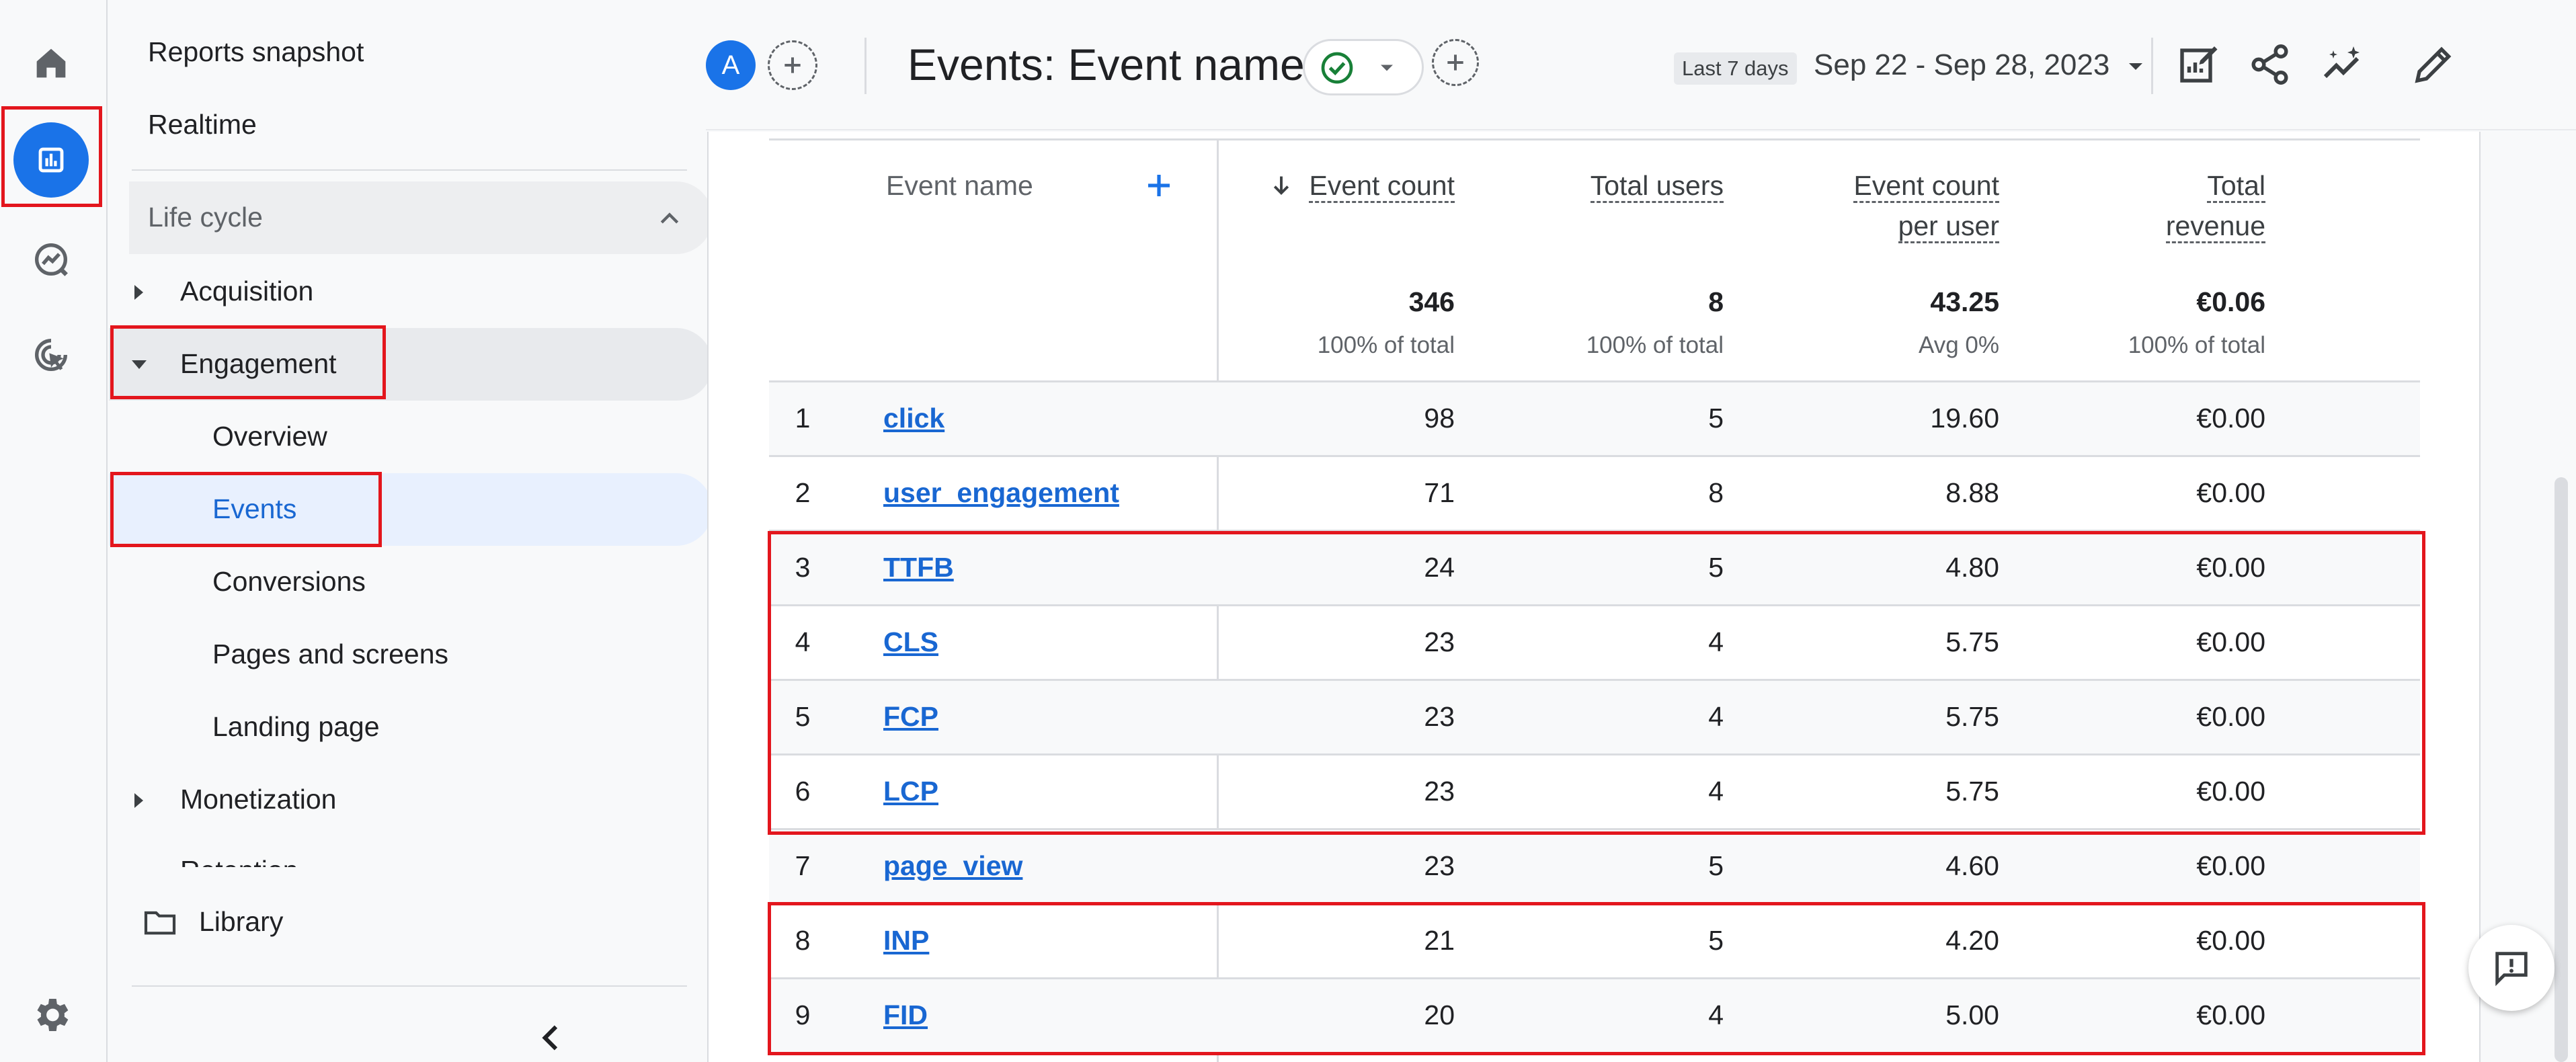 The height and width of the screenshot is (1062, 2576). Describe the element at coordinates (803, 492) in the screenshot. I see `row-index: 2` at that location.